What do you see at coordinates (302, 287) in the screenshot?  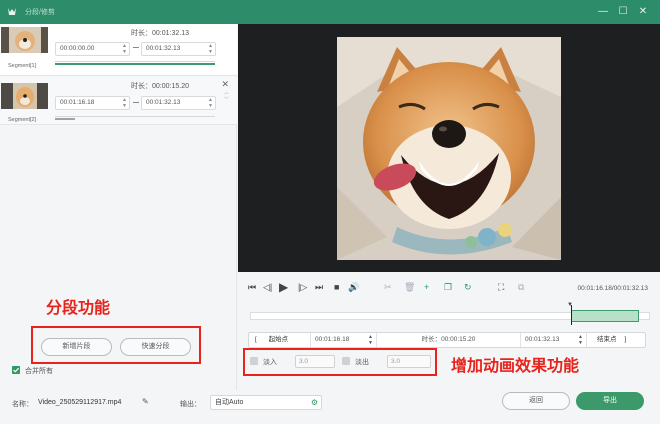 I see `step-forward-icon: |▷` at bounding box center [302, 287].